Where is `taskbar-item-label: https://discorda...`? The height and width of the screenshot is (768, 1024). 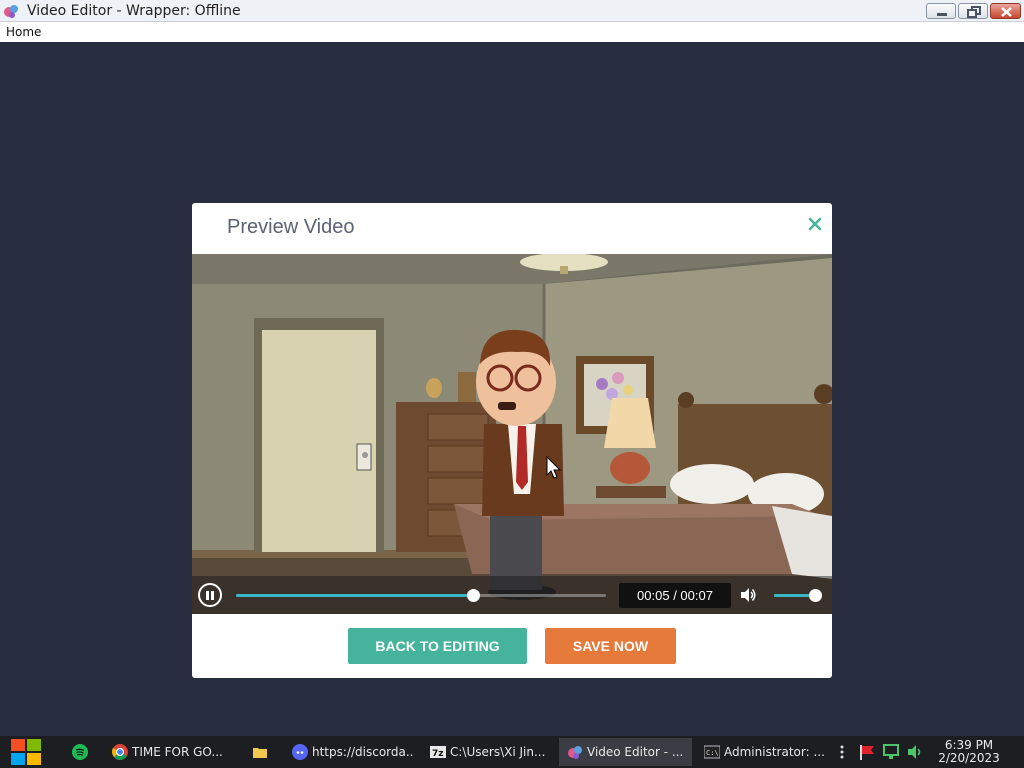 taskbar-item-label: https://discorda... is located at coordinates (363, 752).